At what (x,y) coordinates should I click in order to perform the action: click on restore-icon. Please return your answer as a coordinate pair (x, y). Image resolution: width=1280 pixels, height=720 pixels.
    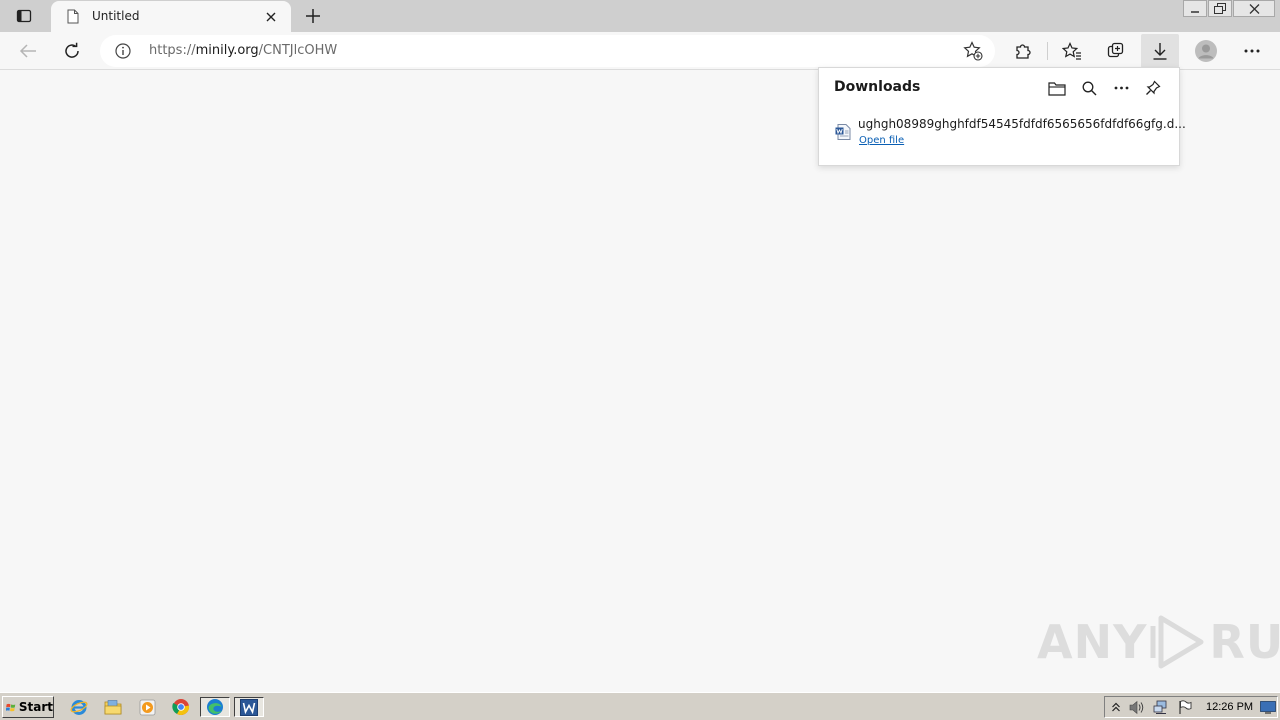
    Looking at the image, I should click on (1220, 8).